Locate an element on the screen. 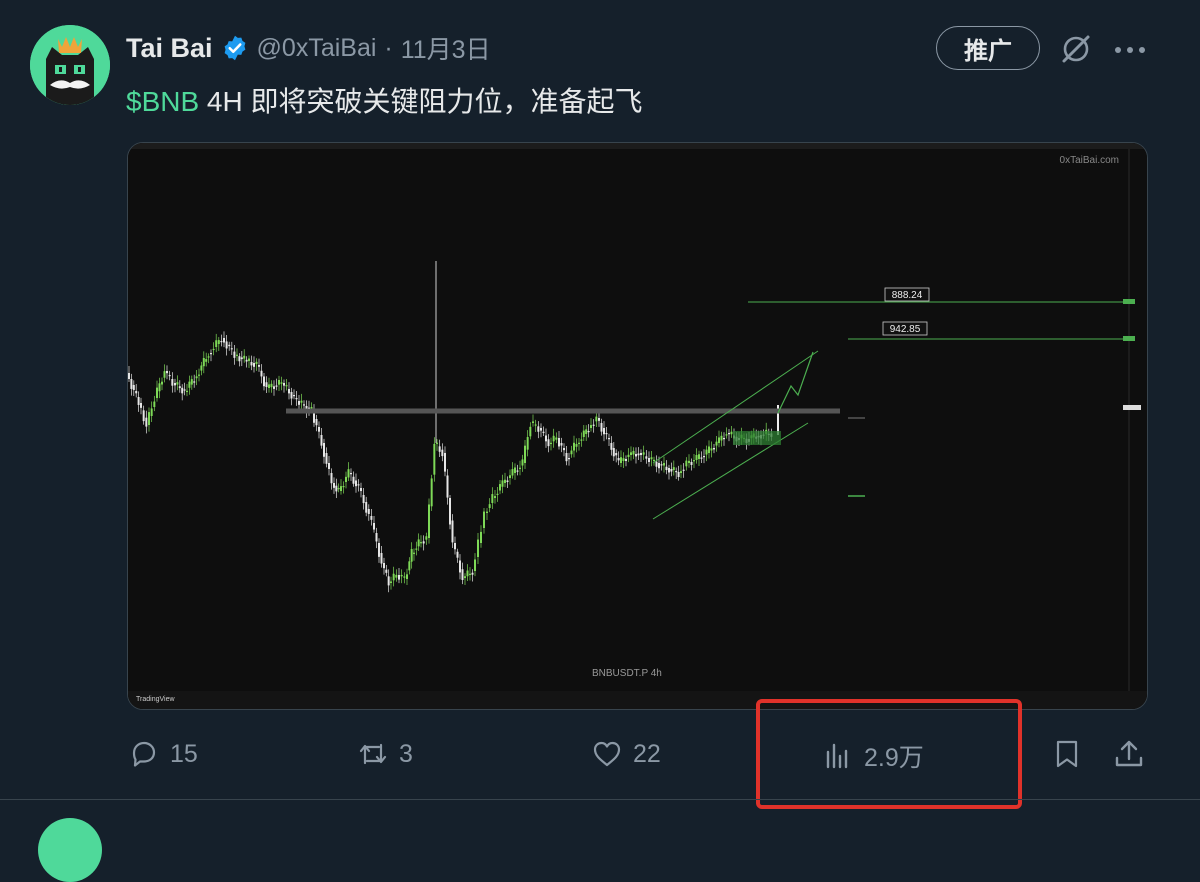  tradingview-logo: TradingView is located at coordinates (155, 699).